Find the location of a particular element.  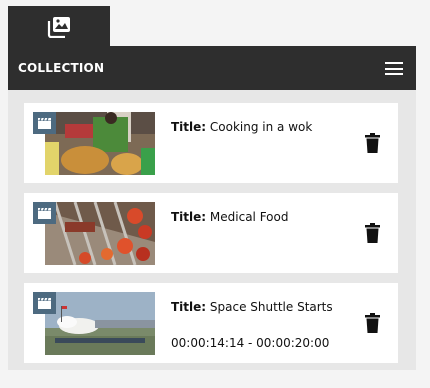

page-title: COLLECTION is located at coordinates (61, 68).